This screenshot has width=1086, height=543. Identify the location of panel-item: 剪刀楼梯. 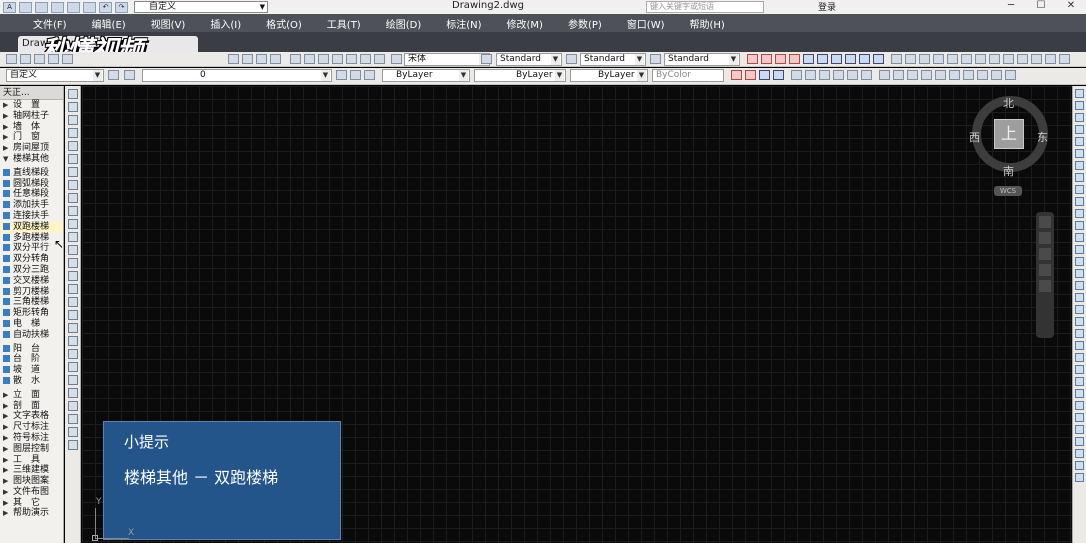
(31, 292).